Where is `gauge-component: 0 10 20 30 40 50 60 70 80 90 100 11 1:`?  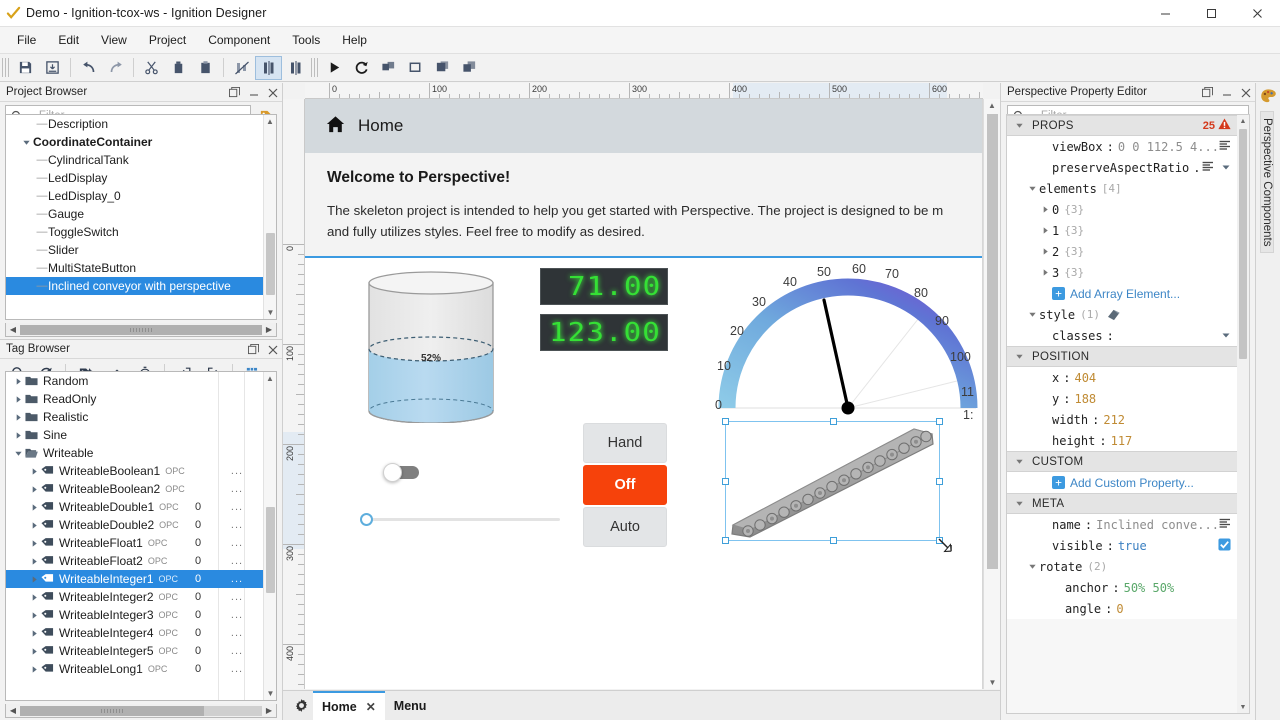
gauge-component: 0 10 20 30 40 50 60 70 80 90 100 11 1: is located at coordinates (843, 342).